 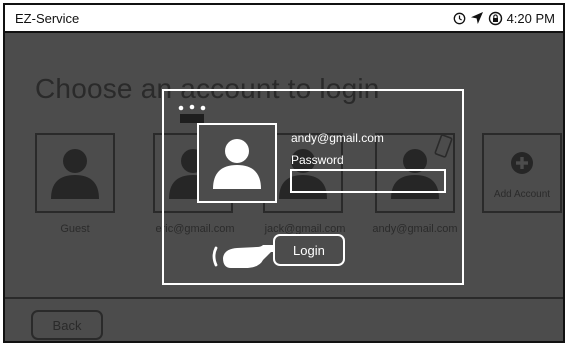 I want to click on password-label: Password, so click(x=317, y=160).